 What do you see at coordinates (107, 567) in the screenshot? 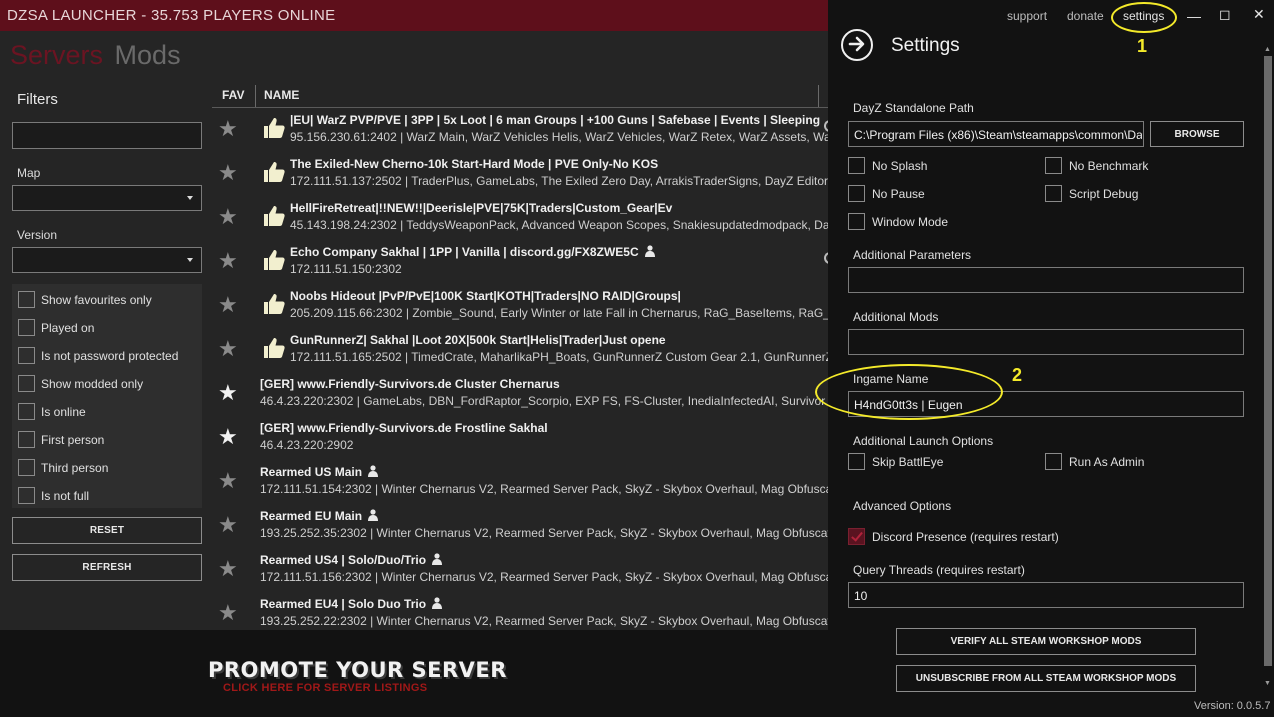
I see `refresh-button: REFRESH` at bounding box center [107, 567].